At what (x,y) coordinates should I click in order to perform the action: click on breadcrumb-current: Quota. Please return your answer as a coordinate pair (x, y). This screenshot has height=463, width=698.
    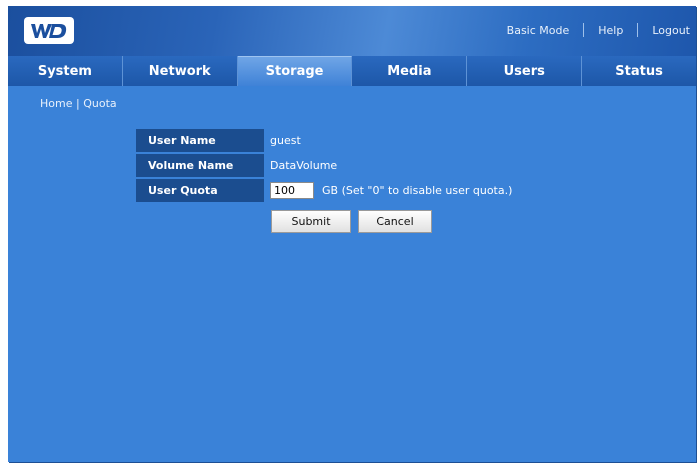
    Looking at the image, I should click on (100, 103).